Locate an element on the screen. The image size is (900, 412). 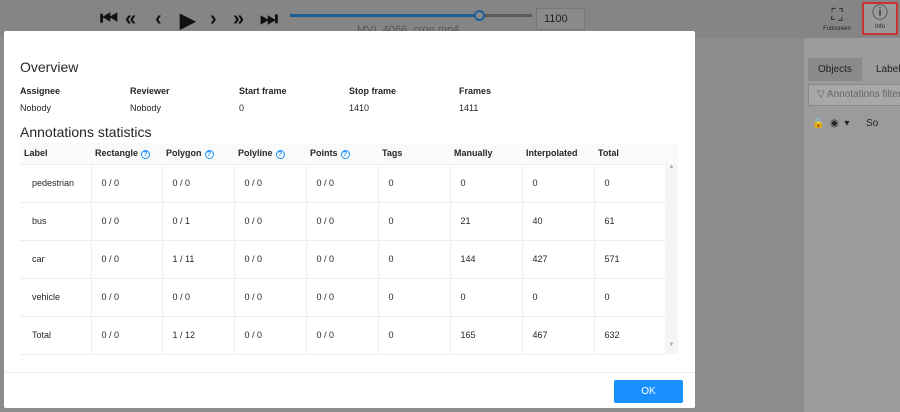
column-label: Tags is located at coordinates (392, 153).